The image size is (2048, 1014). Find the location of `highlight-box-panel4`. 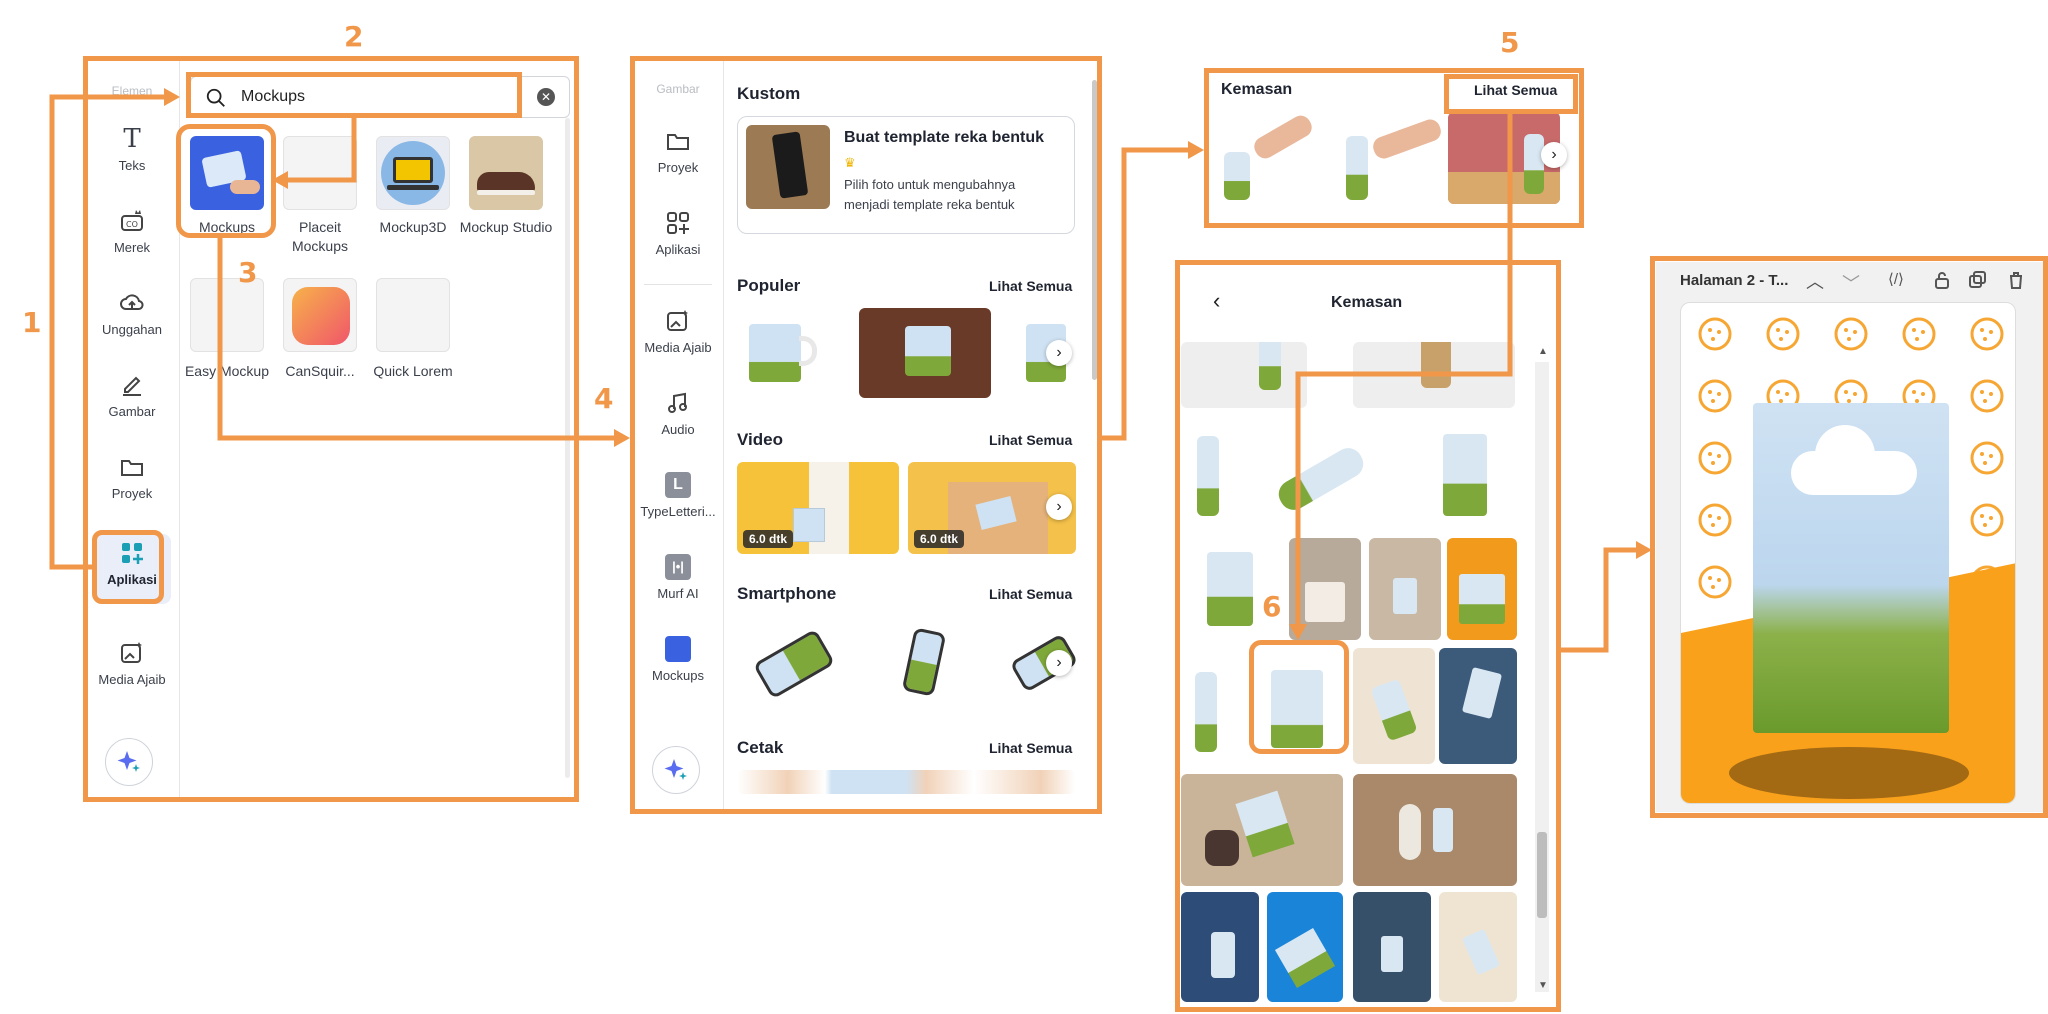

highlight-box-panel4 is located at coordinates (1368, 636).